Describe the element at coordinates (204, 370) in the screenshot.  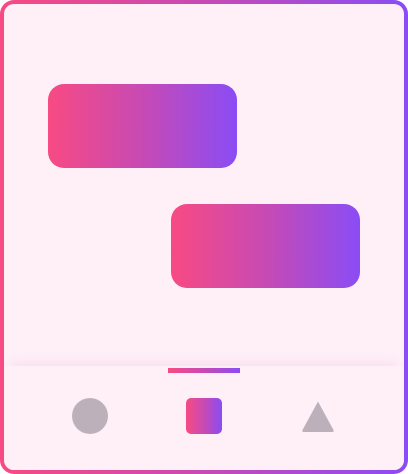
I see `selected-tab-indicator` at that location.